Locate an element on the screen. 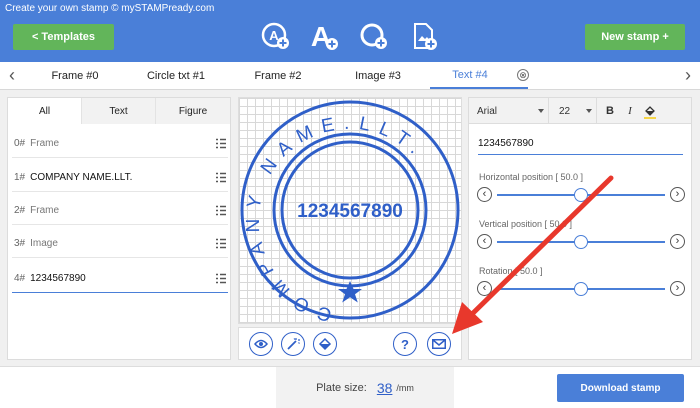  horizontal-position-slider: ‹ › is located at coordinates (581, 195).